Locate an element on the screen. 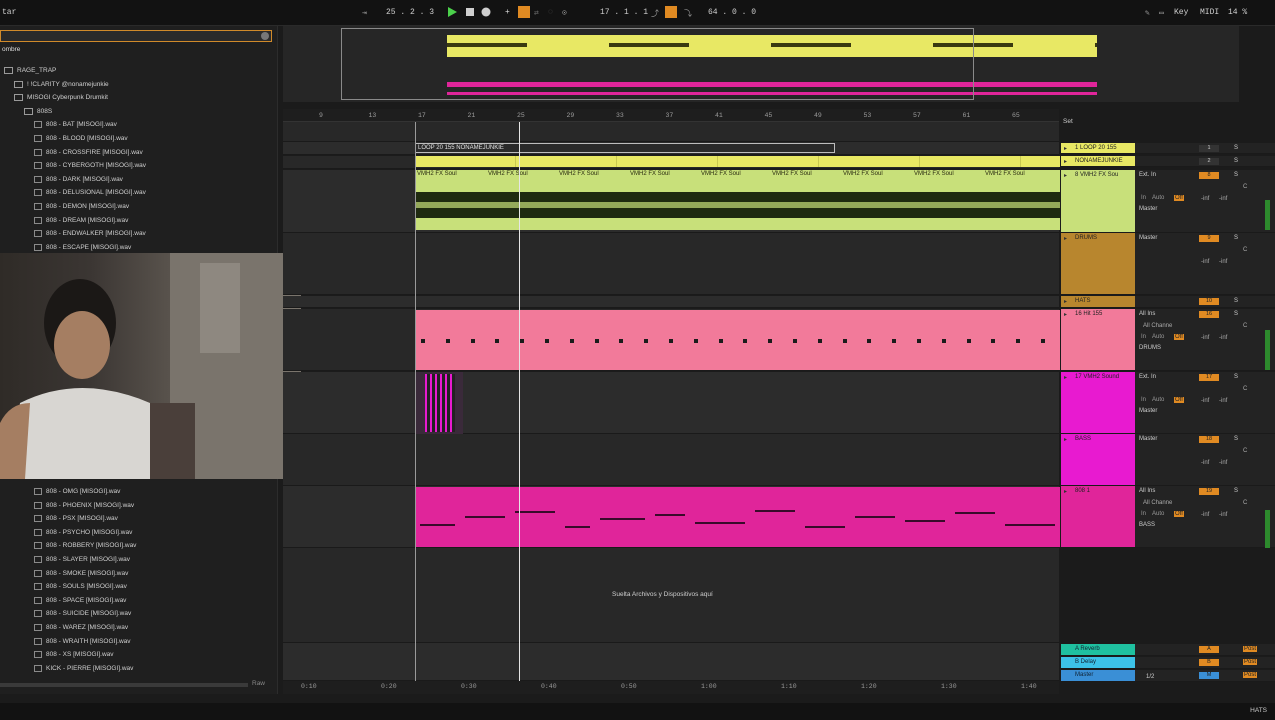 The image size is (1275, 720). track-activator-button: 17 is located at coordinates (1209, 377).